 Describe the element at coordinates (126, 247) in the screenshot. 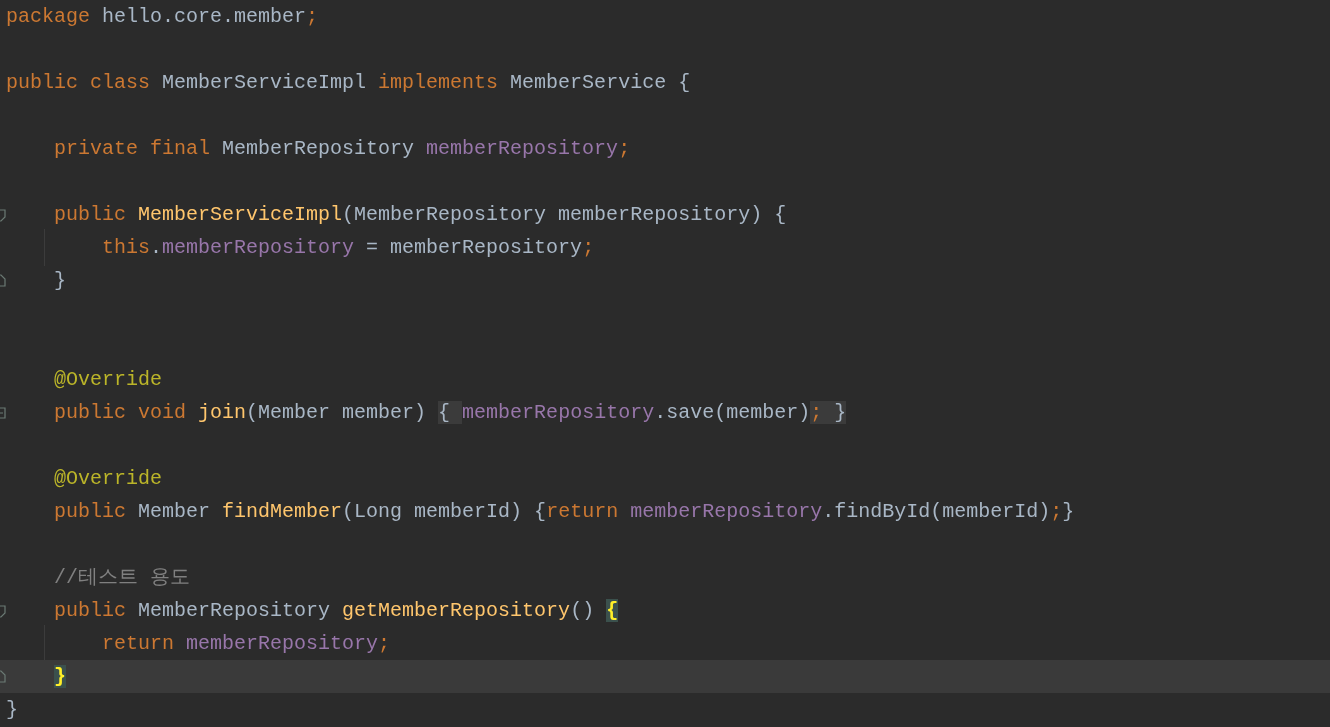

I see `keyword-token: this` at that location.